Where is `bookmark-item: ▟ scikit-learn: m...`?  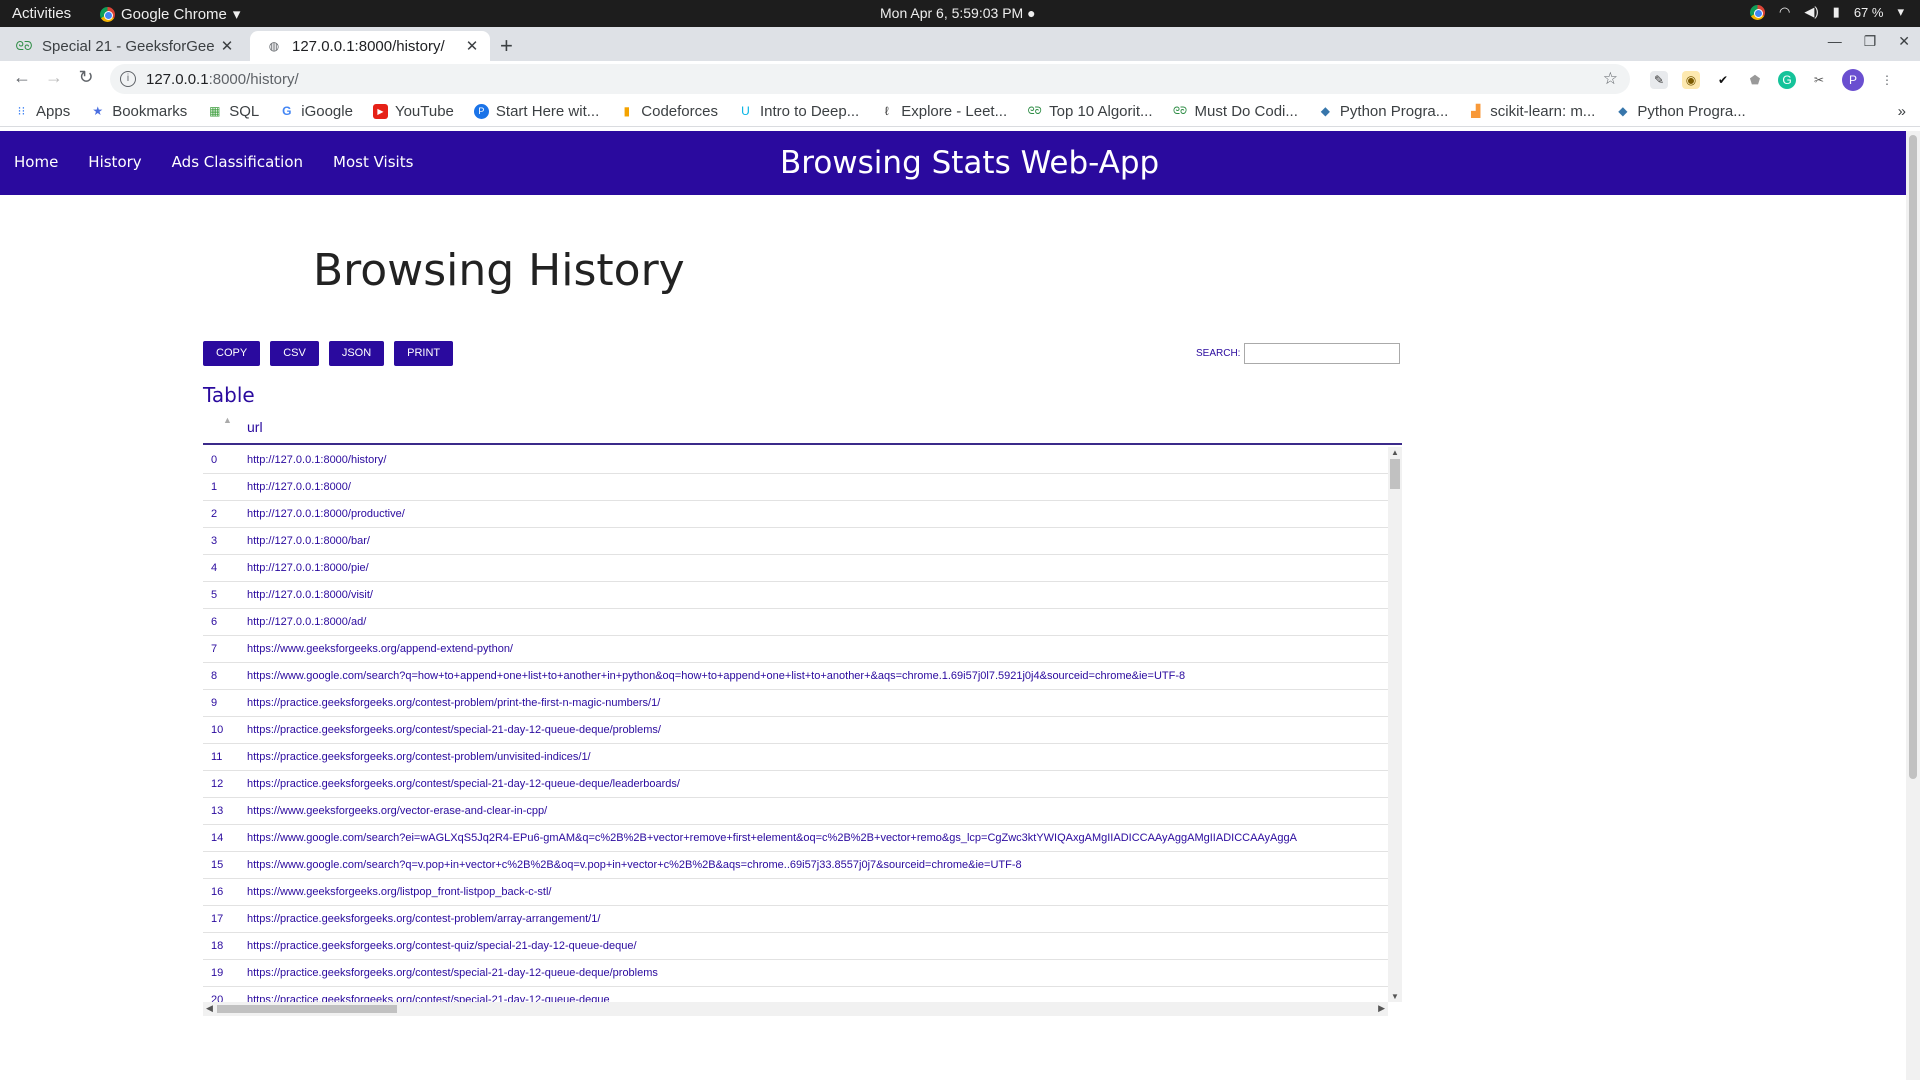 bookmark-item: ▟ scikit-learn: m... is located at coordinates (1531, 111).